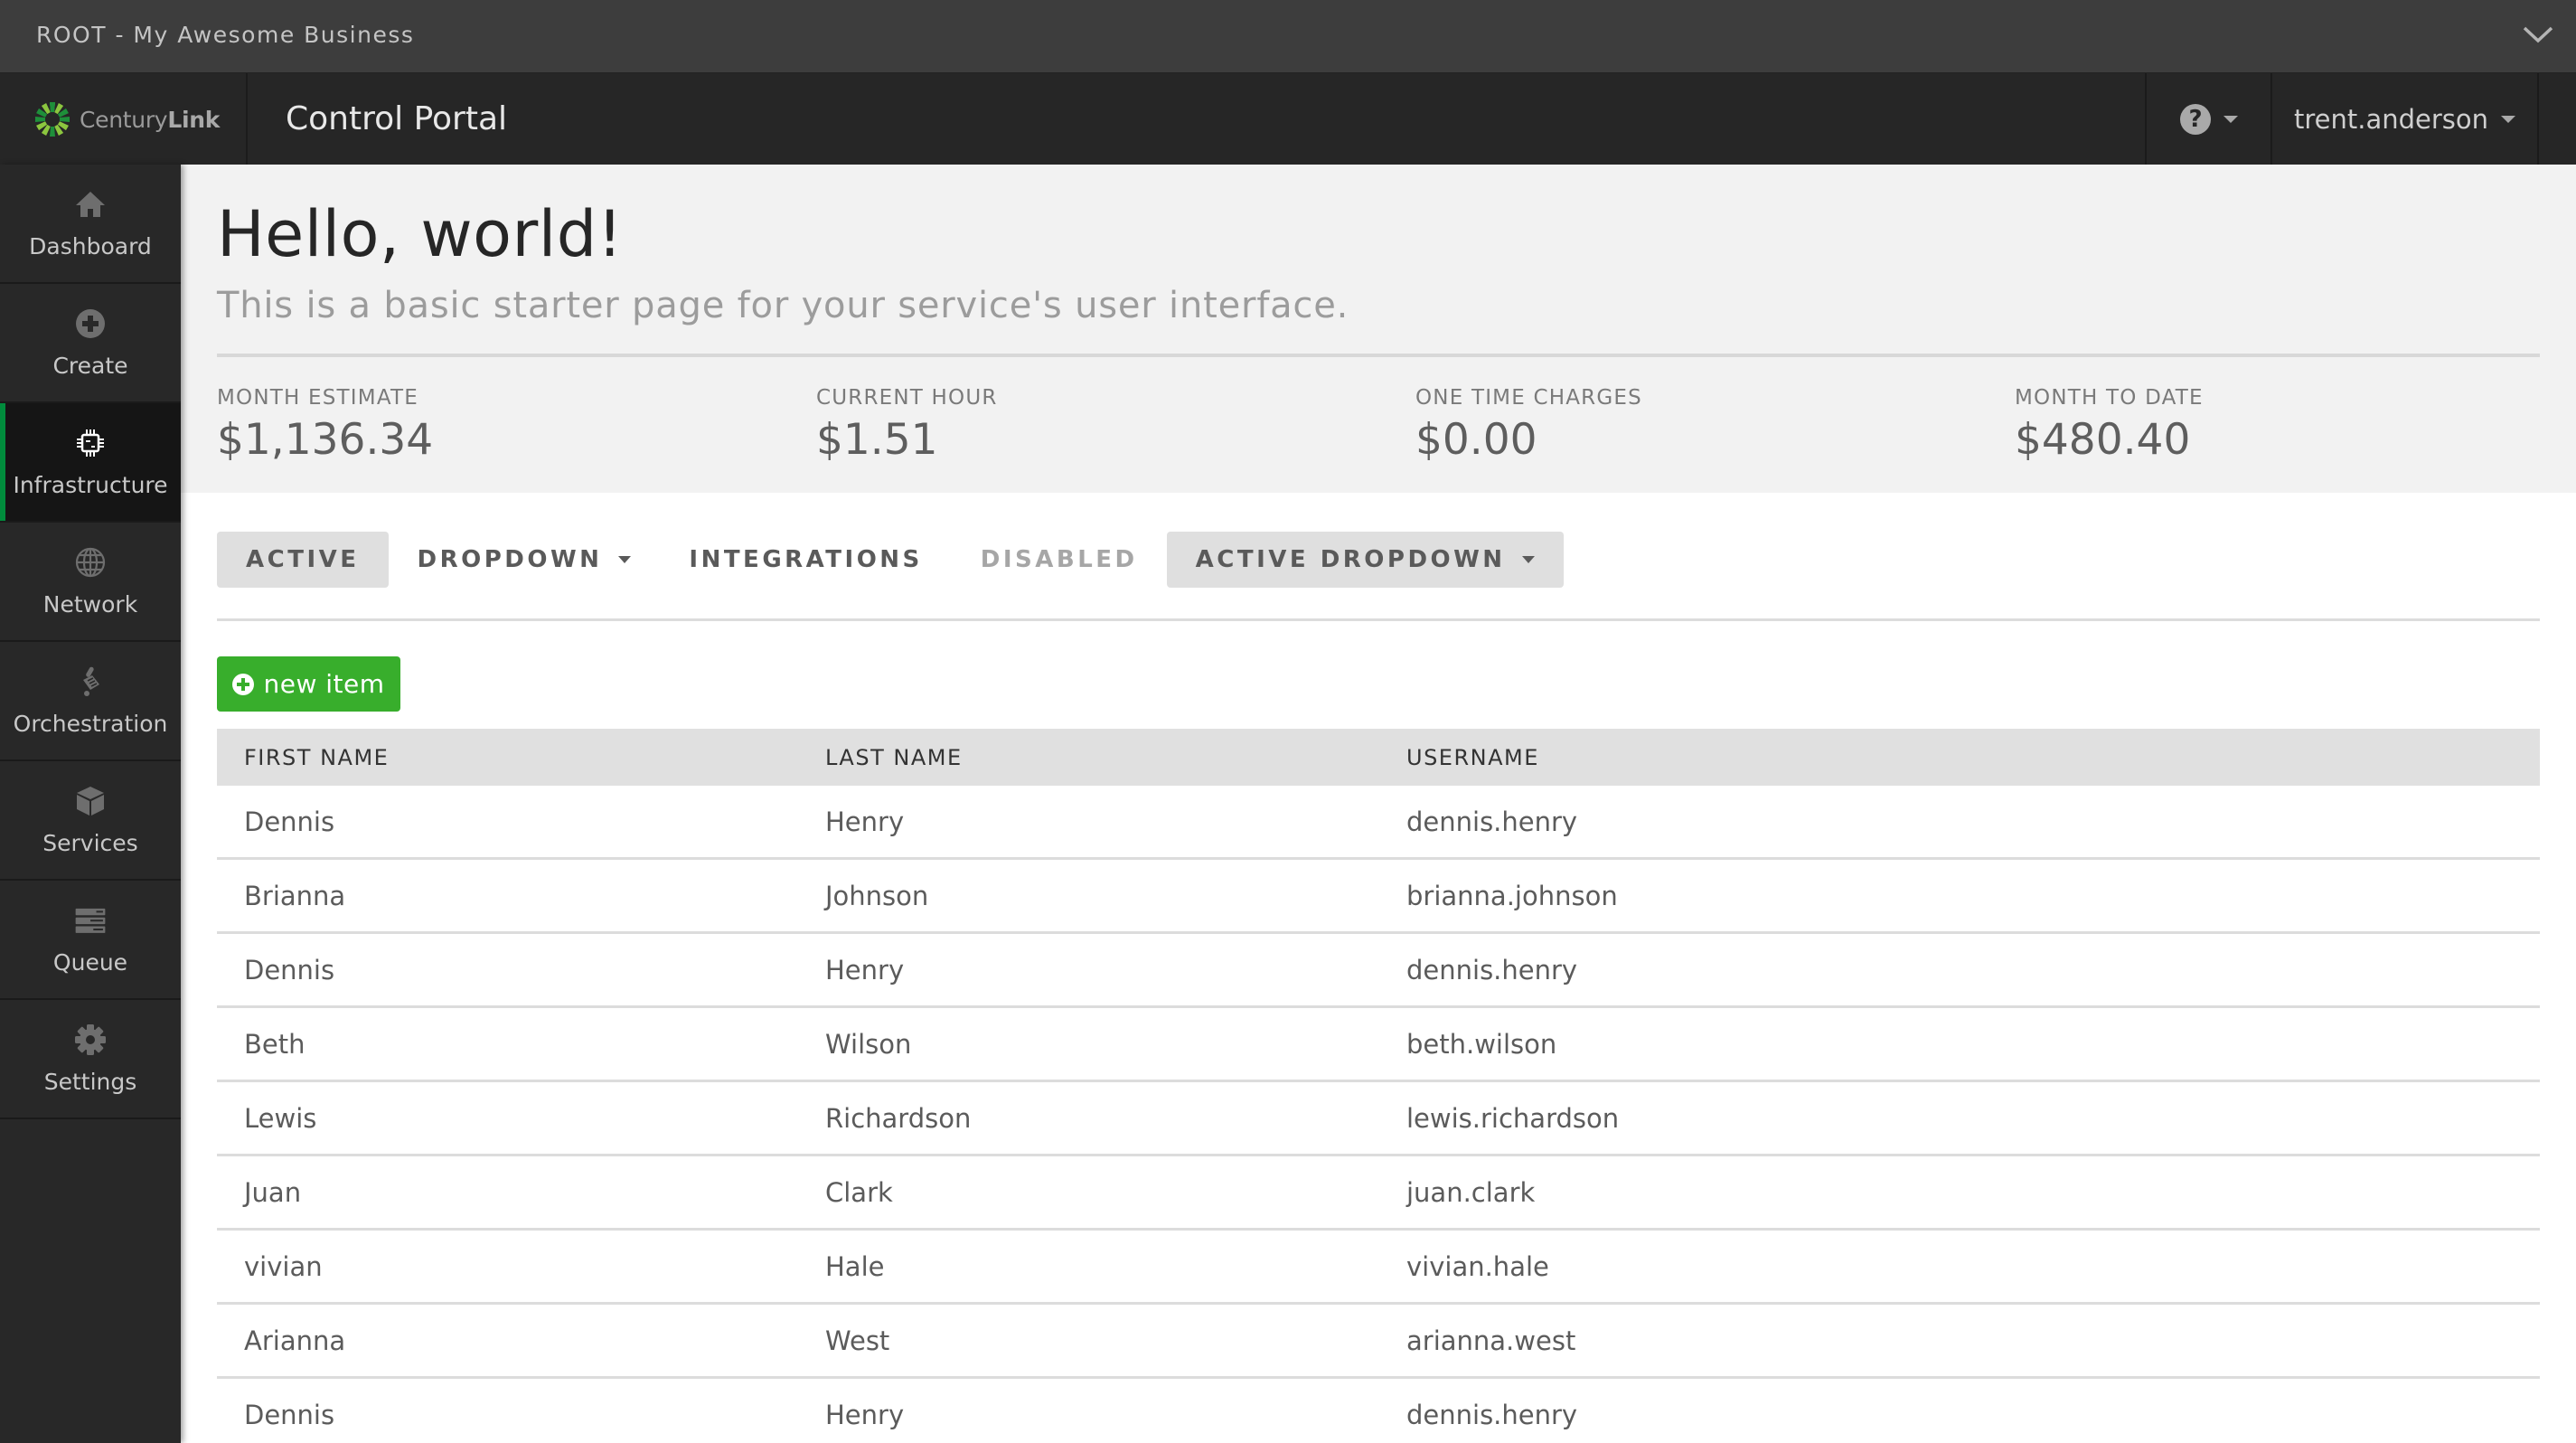 The image size is (2576, 1443). Describe the element at coordinates (1476, 440) in the screenshot. I see `stat-value: $0.00` at that location.